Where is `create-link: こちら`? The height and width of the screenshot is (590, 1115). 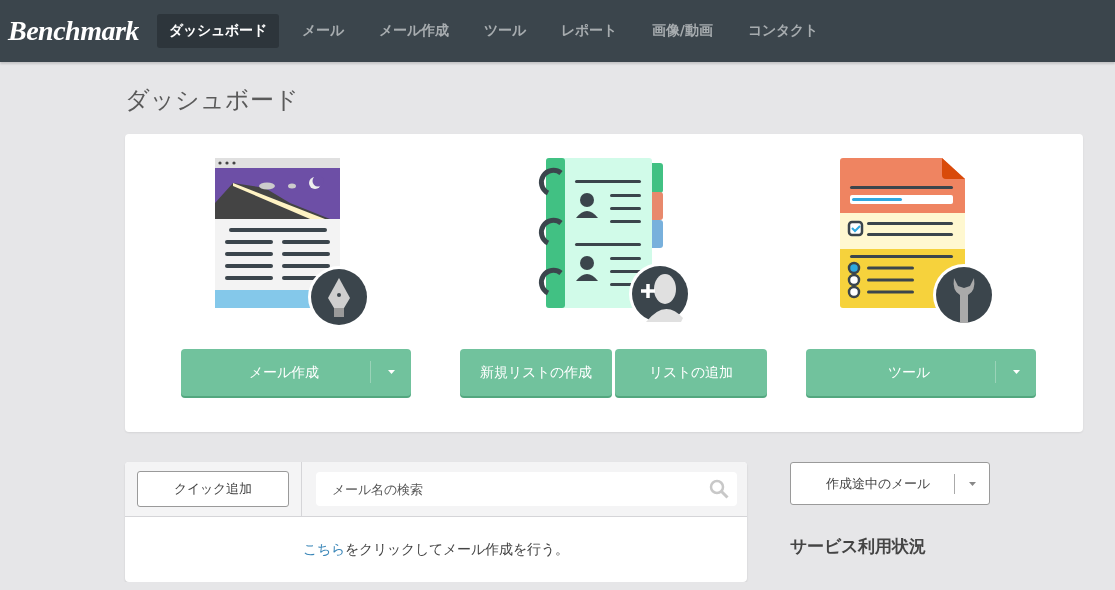
create-link: こちら is located at coordinates (324, 548).